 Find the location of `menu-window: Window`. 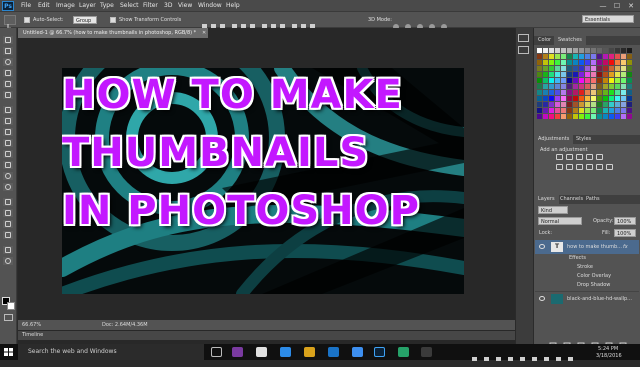

menu-window: Window is located at coordinates (210, 6).